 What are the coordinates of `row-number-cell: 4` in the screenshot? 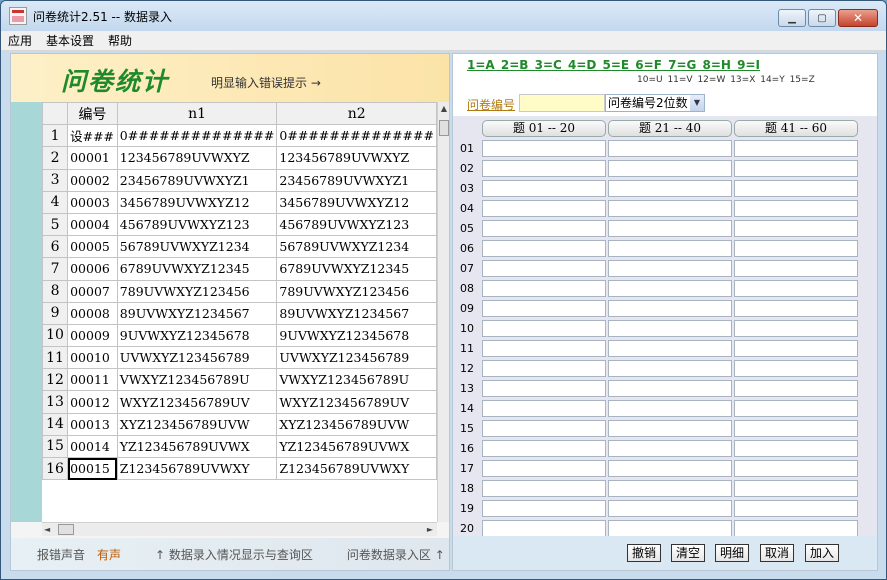 It's located at (55, 202).